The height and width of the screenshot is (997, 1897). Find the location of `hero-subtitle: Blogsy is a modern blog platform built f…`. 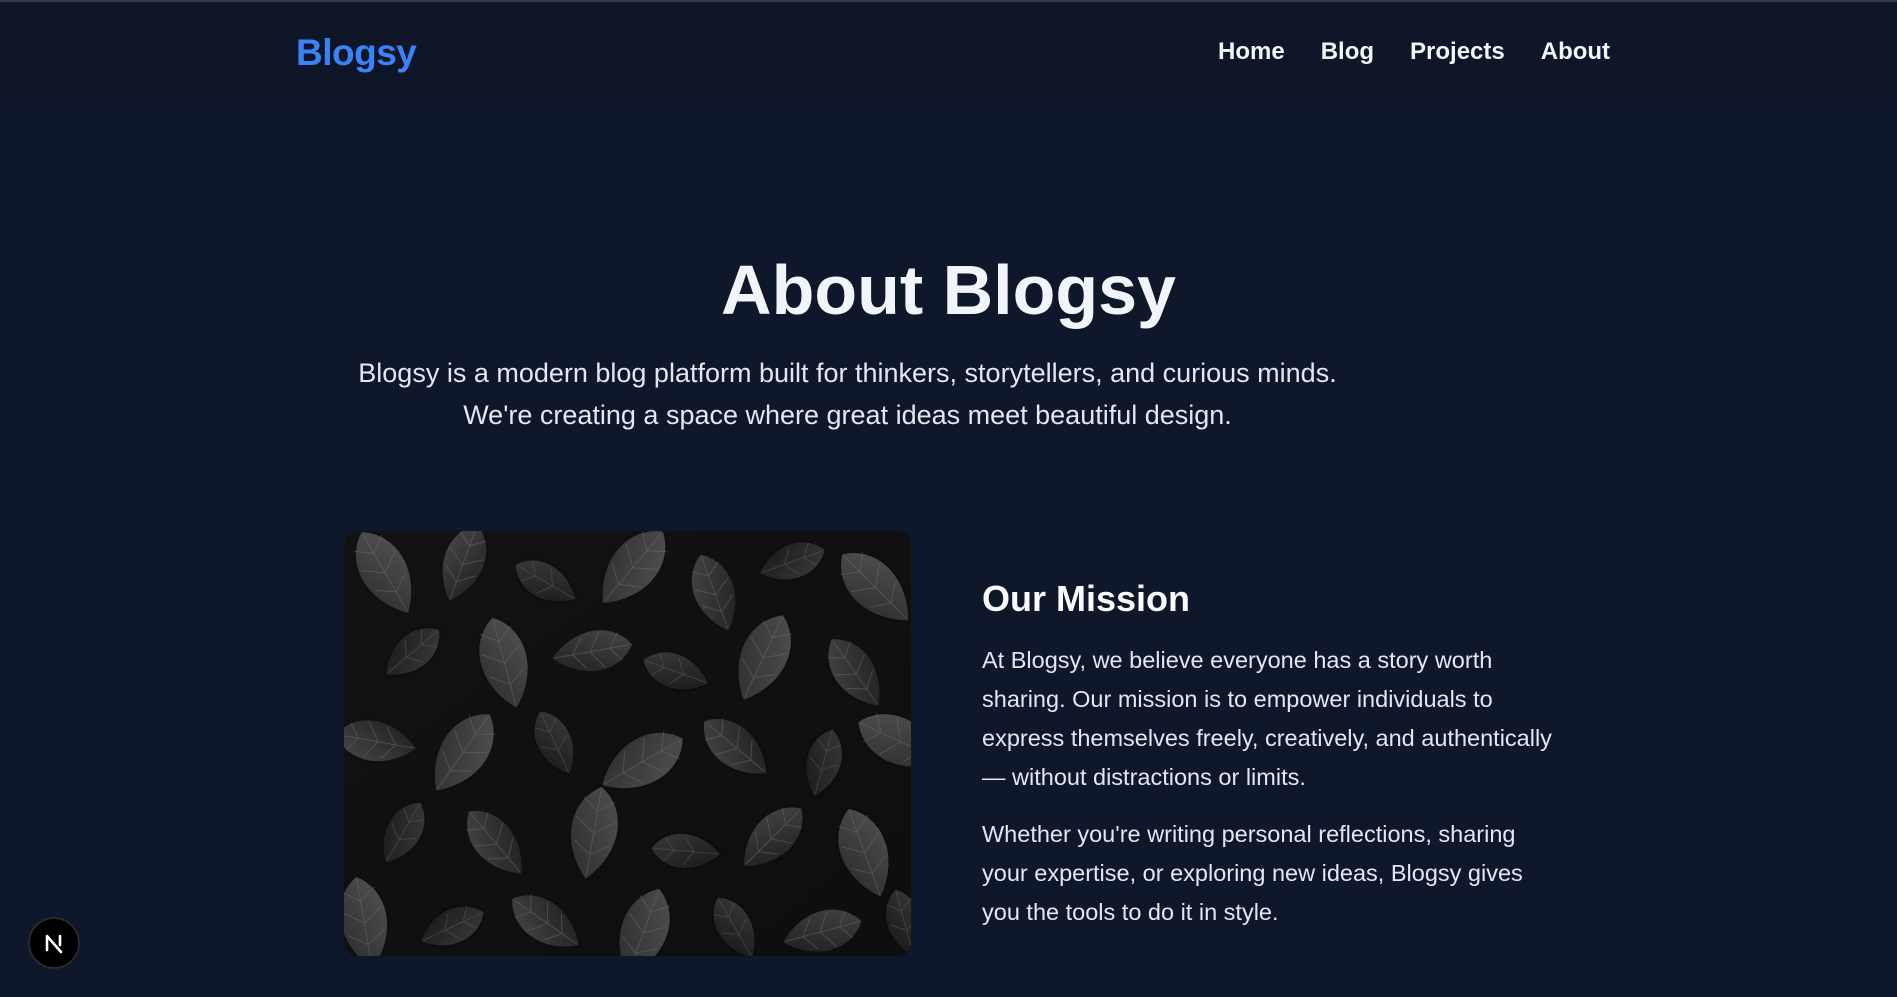

hero-subtitle: Blogsy is a modern blog platform built f… is located at coordinates (847, 394).